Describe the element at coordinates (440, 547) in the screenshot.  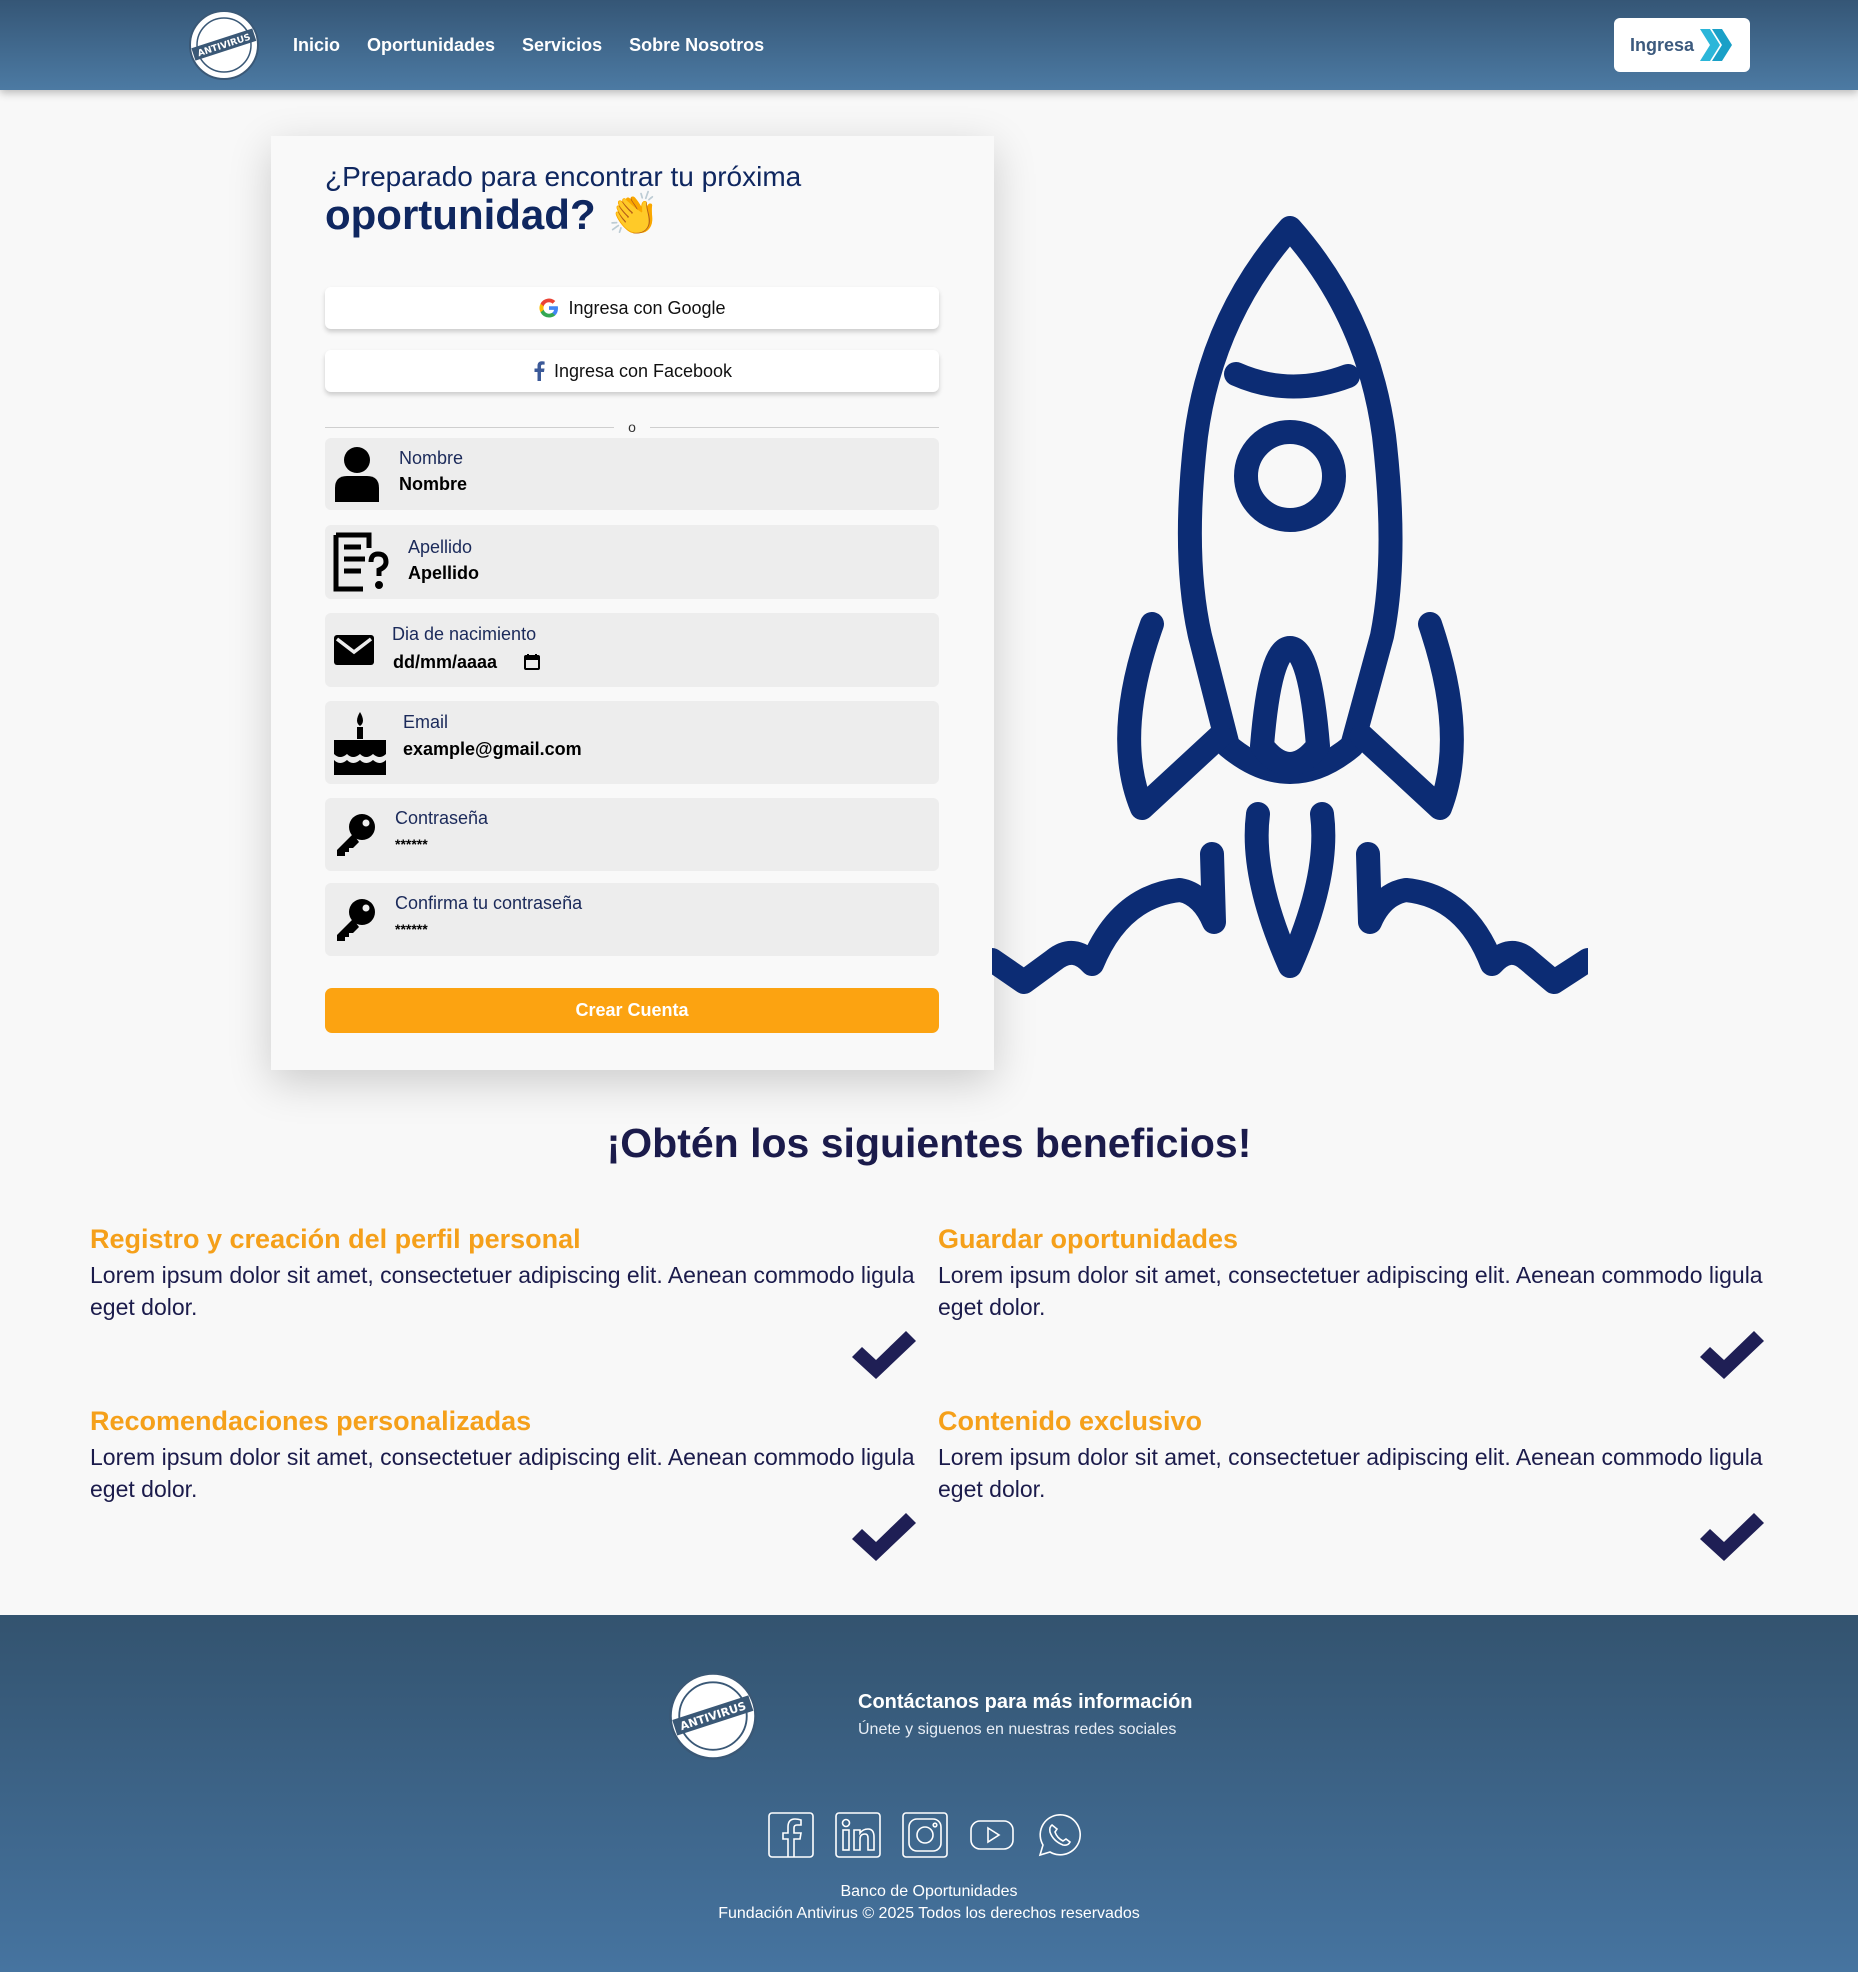
I see `apellido-label: Apellido` at that location.